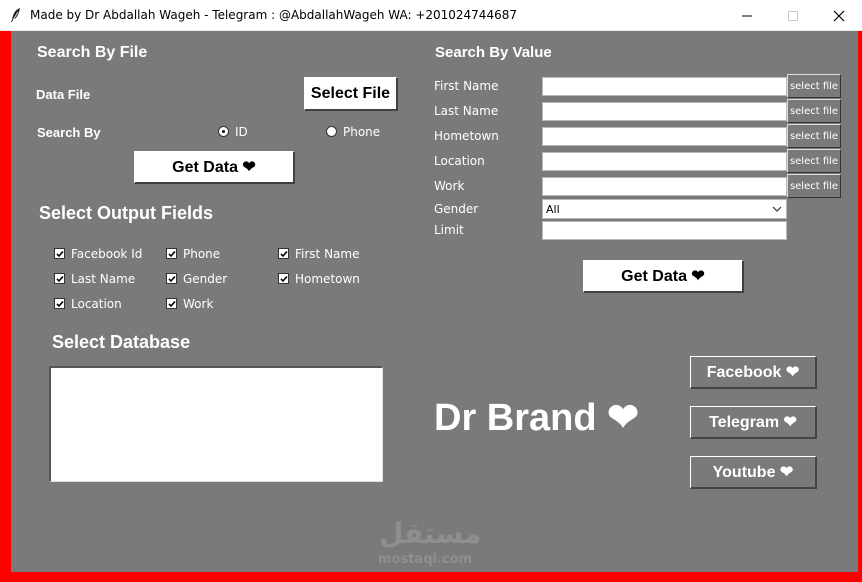 The width and height of the screenshot is (862, 582). I want to click on location-input, so click(664, 161).